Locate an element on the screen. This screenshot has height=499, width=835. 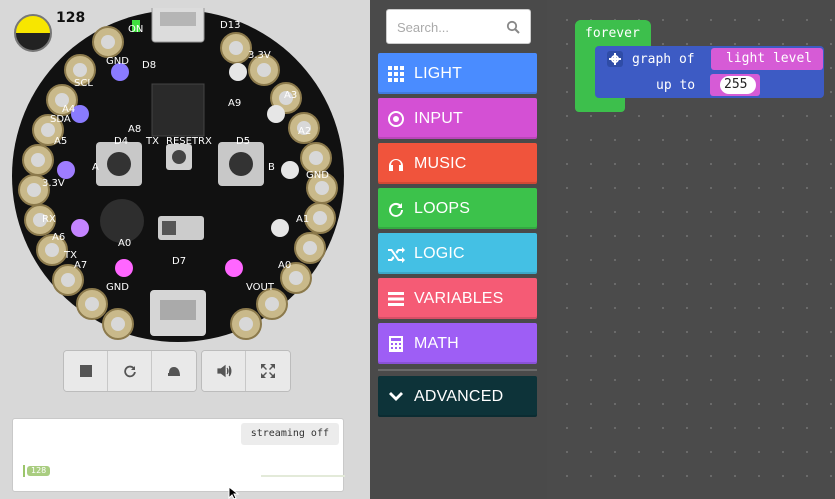
board-label: D13 is located at coordinates (230, 25).